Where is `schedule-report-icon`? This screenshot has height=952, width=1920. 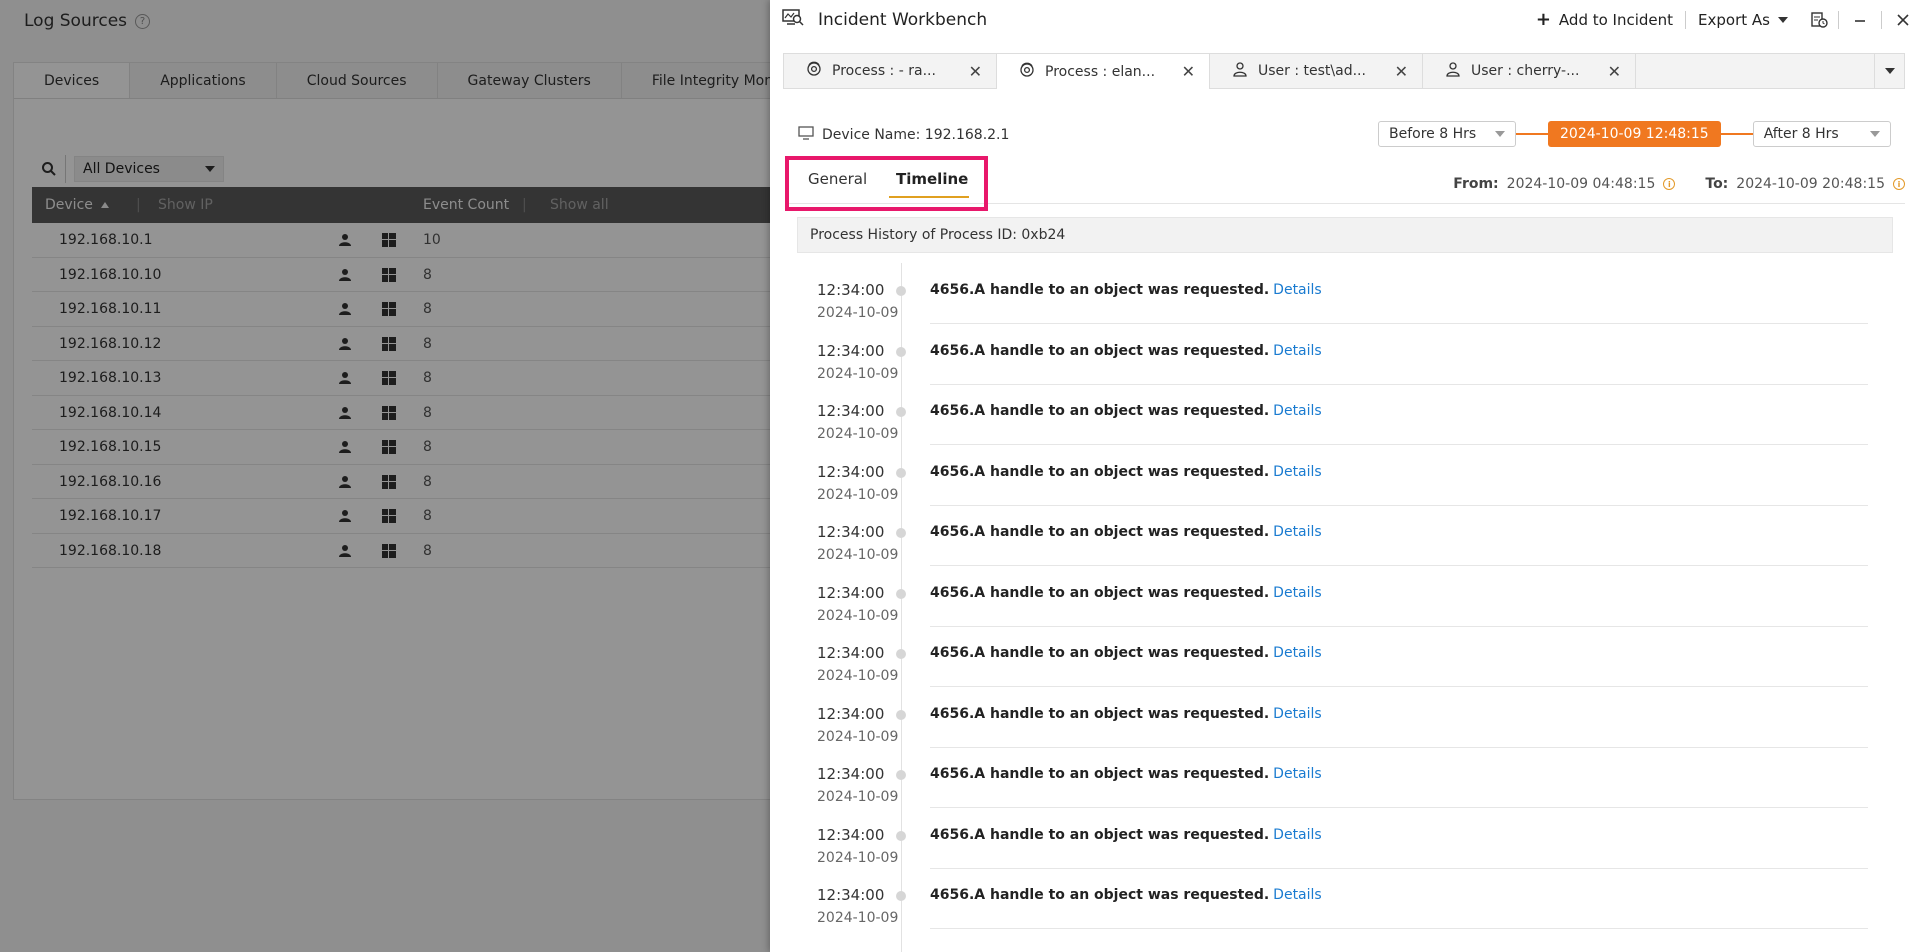 schedule-report-icon is located at coordinates (1819, 20).